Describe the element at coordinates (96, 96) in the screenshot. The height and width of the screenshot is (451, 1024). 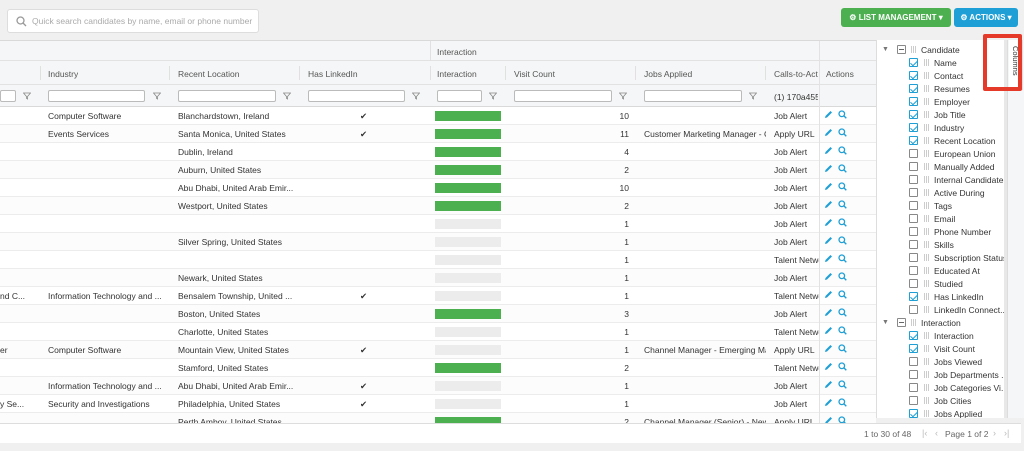
I see `filter-input-industry` at that location.